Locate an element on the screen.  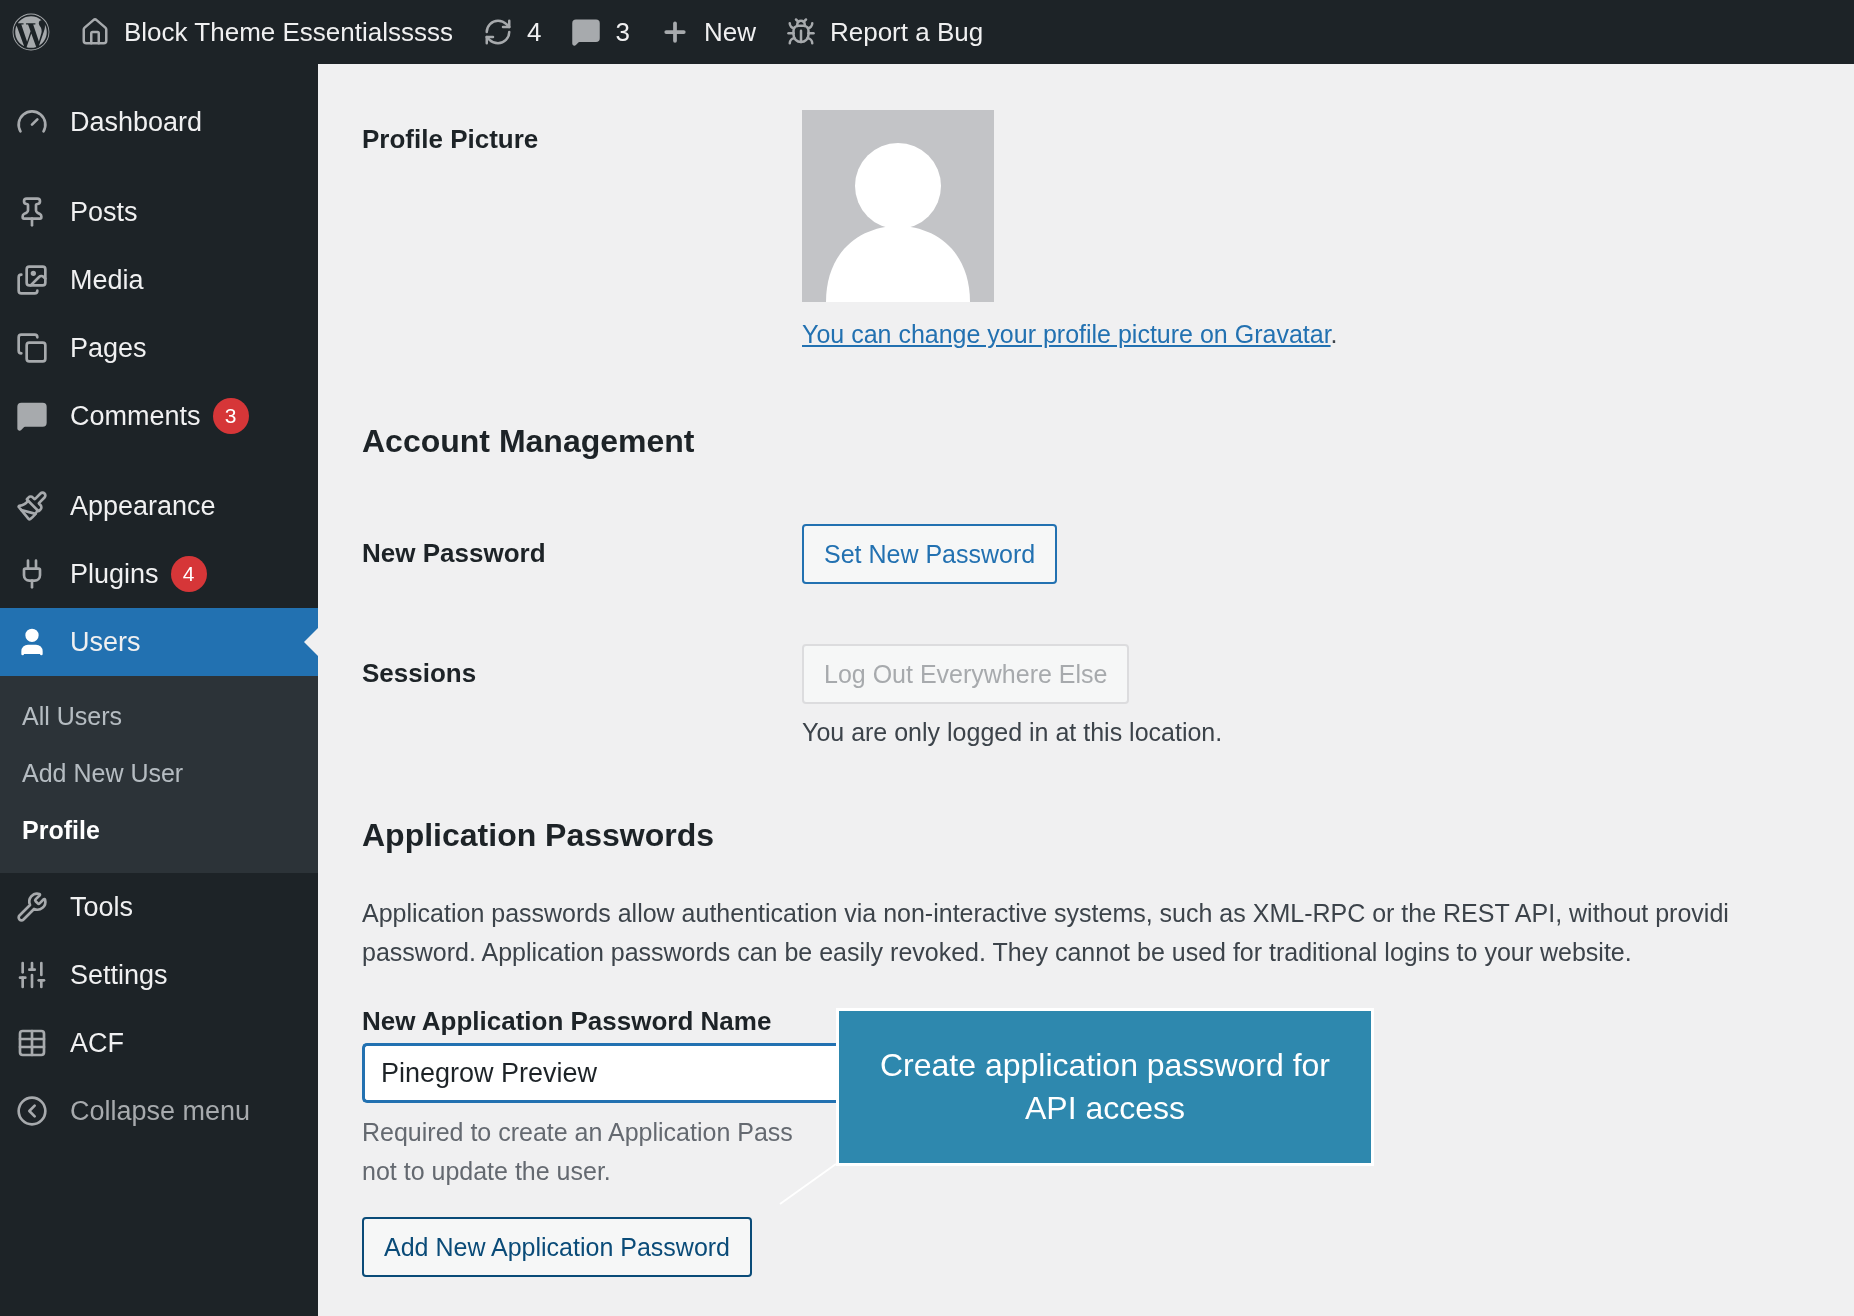
admin-bar-link: New is located at coordinates (729, 32).